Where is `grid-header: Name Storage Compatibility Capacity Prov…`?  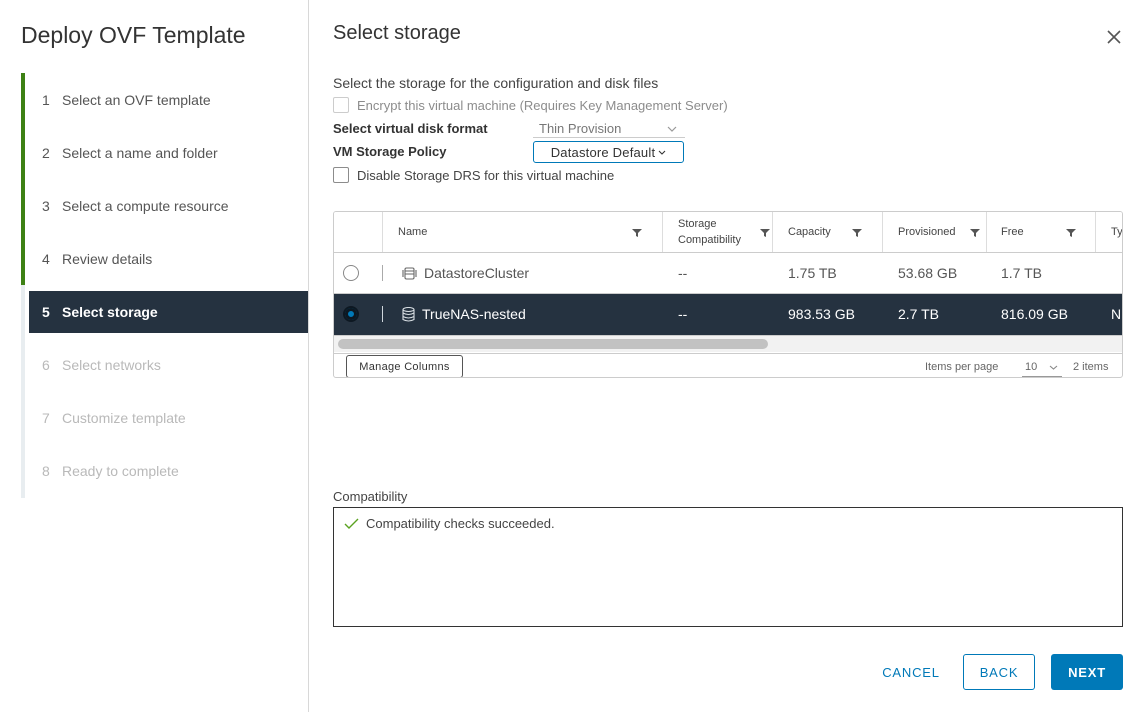
grid-header: Name Storage Compatibility Capacity Prov… is located at coordinates (728, 232).